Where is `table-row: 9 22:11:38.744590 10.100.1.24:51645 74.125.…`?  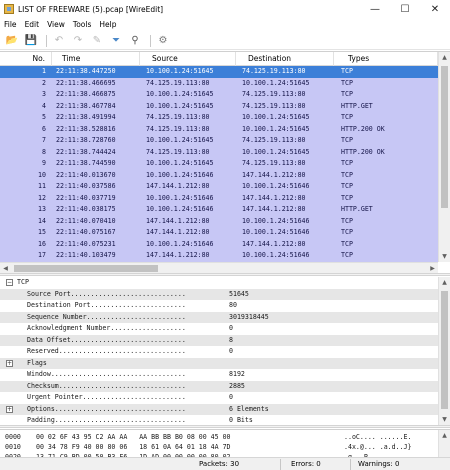 table-row: 9 22:11:38.744590 10.100.1.24:51645 74.125.… is located at coordinates (219, 164).